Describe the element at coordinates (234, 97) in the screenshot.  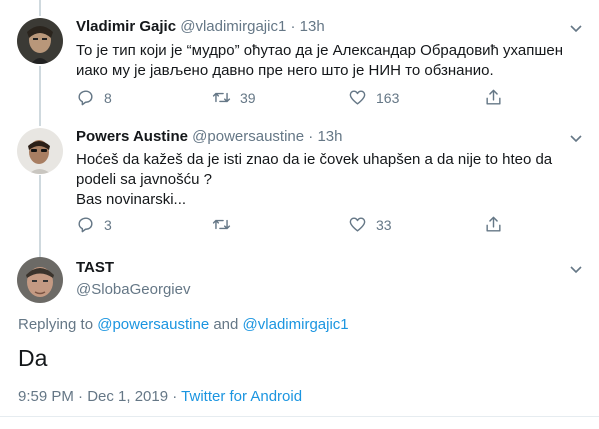
I see `retweet-button: 39` at that location.